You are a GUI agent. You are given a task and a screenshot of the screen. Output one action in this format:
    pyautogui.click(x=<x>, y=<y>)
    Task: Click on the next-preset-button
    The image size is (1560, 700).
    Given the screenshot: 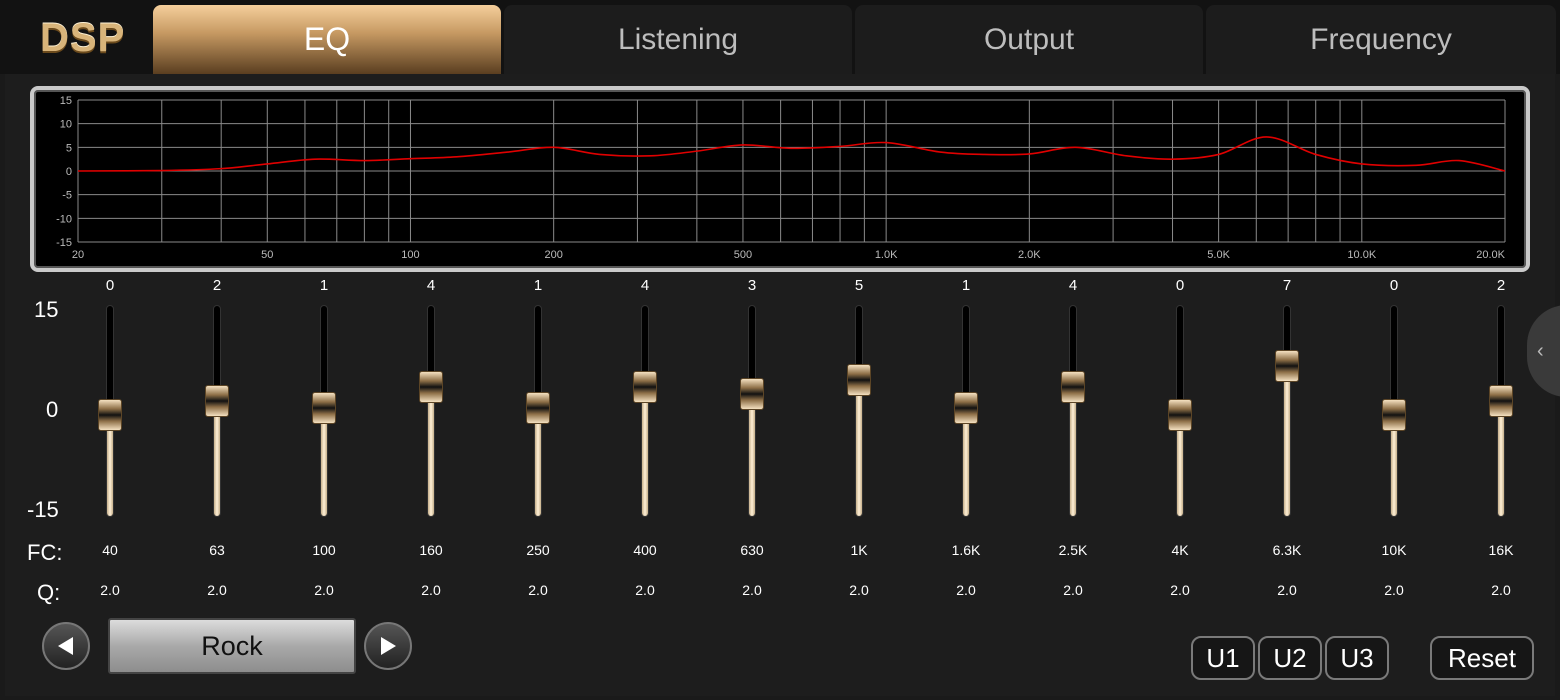 What is the action you would take?
    pyautogui.click(x=388, y=646)
    